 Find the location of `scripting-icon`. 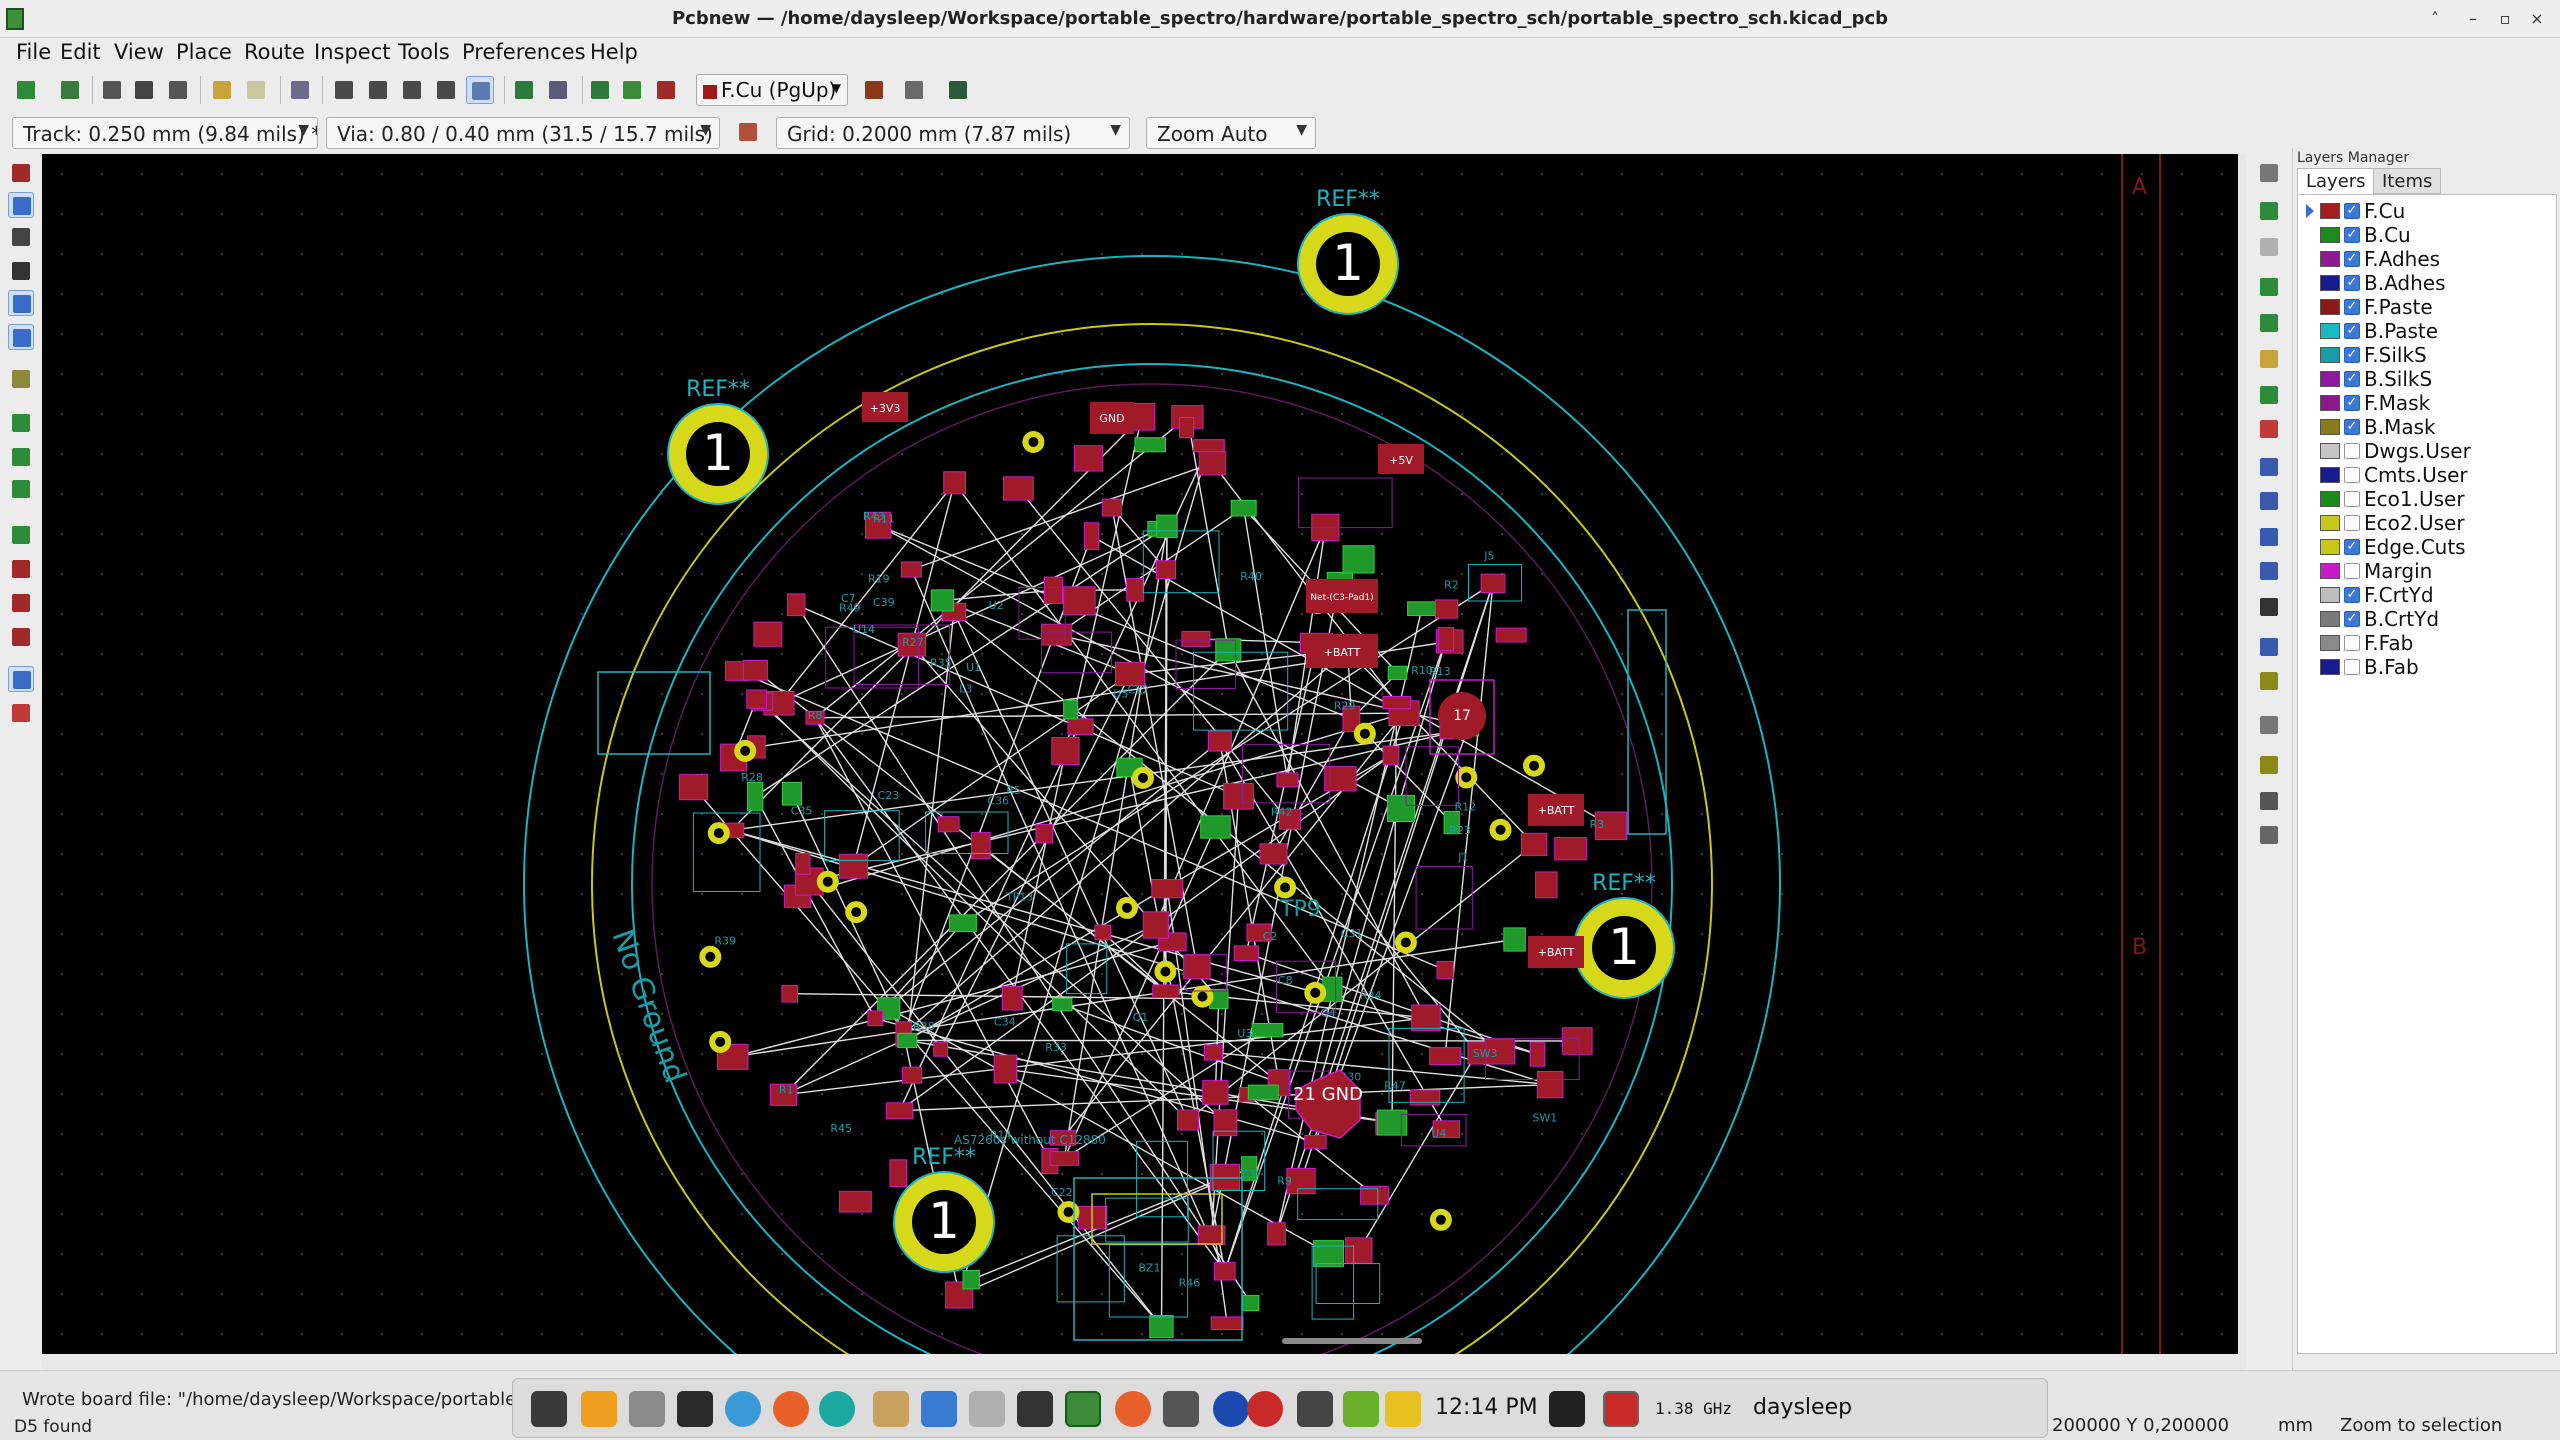

scripting-icon is located at coordinates (914, 90).